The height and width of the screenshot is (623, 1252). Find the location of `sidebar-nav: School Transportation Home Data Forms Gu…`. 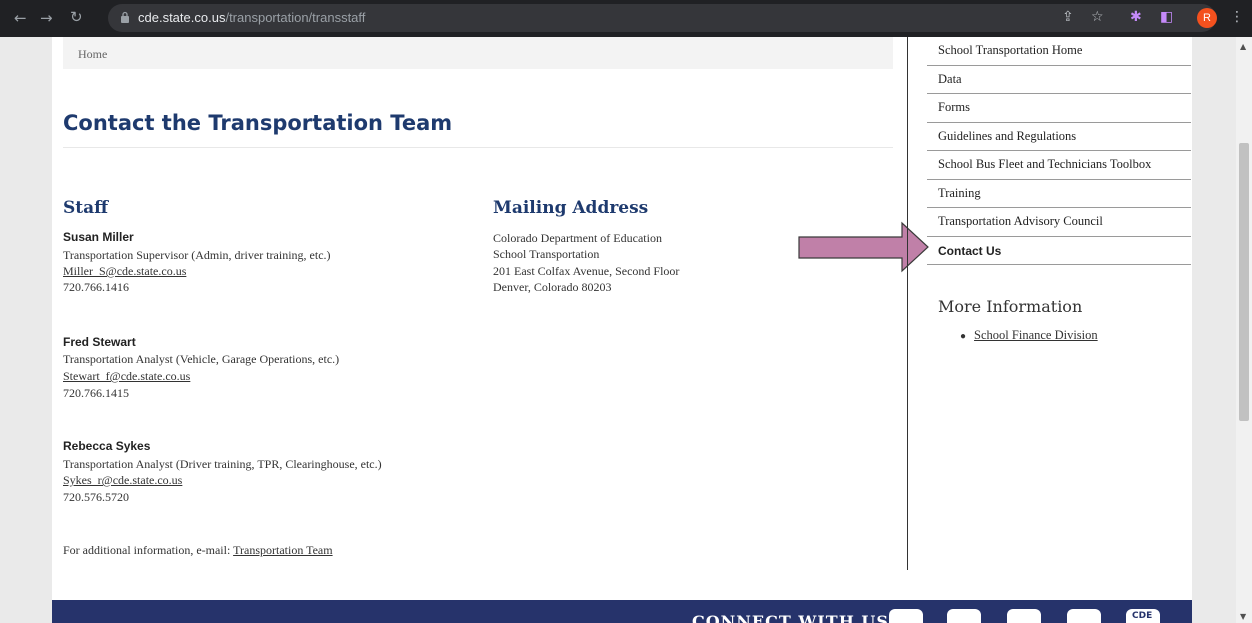

sidebar-nav: School Transportation Home Data Forms Gu… is located at coordinates (1059, 151).